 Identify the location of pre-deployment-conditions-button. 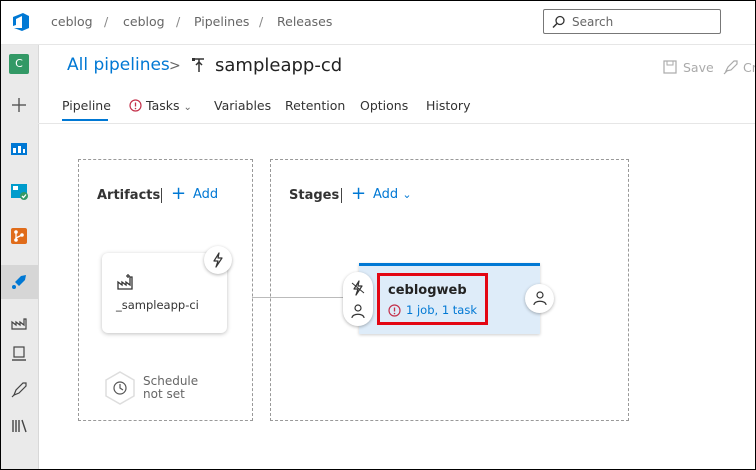
(358, 299).